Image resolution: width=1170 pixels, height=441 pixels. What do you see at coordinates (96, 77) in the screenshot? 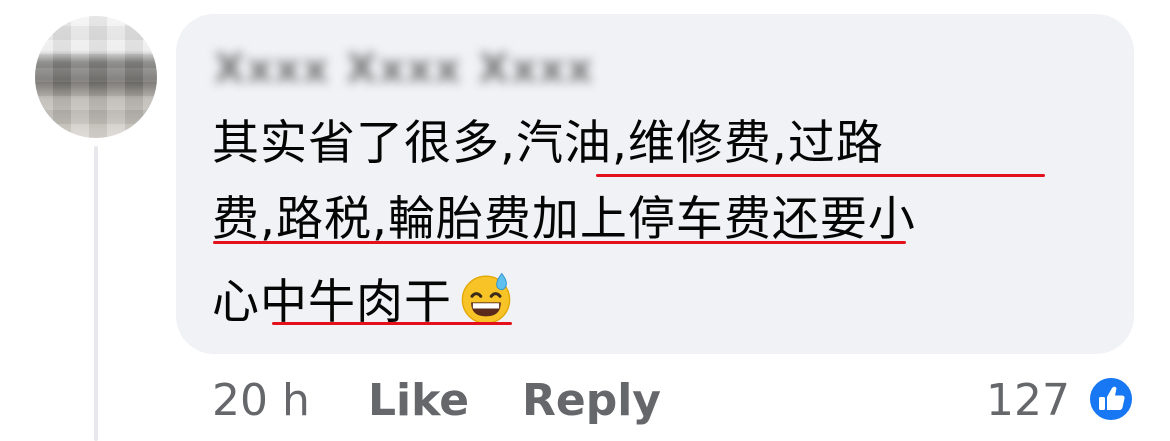
I see `avatar` at bounding box center [96, 77].